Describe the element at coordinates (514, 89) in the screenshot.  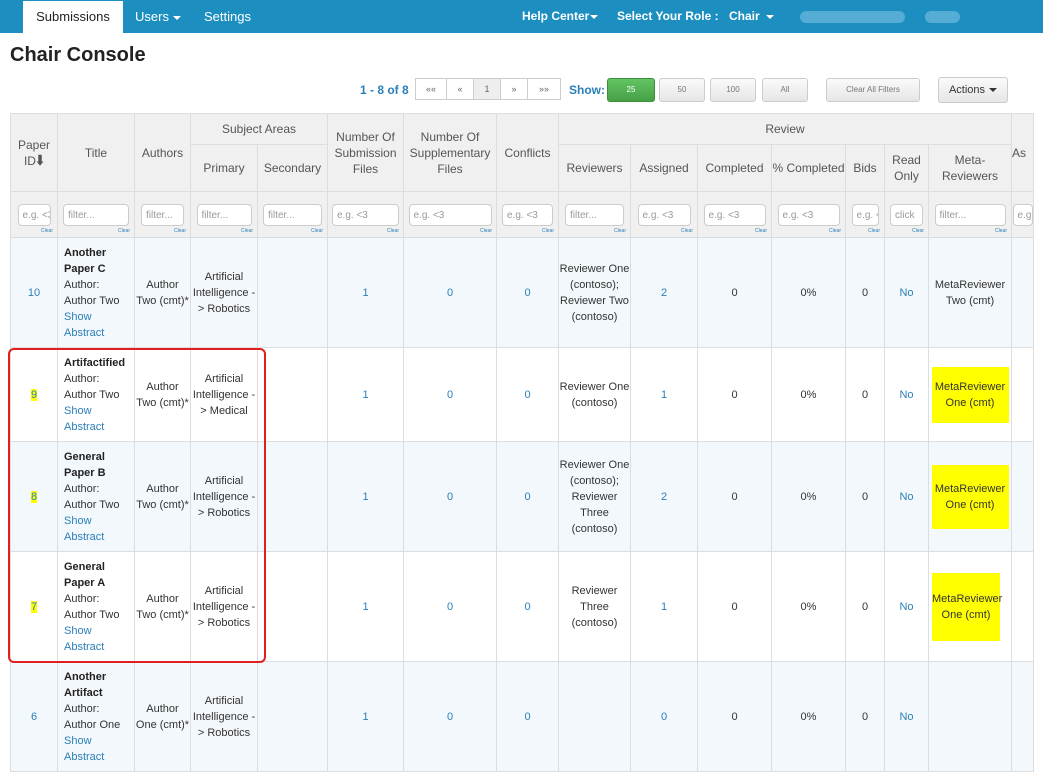
I see `pager-next: »` at that location.